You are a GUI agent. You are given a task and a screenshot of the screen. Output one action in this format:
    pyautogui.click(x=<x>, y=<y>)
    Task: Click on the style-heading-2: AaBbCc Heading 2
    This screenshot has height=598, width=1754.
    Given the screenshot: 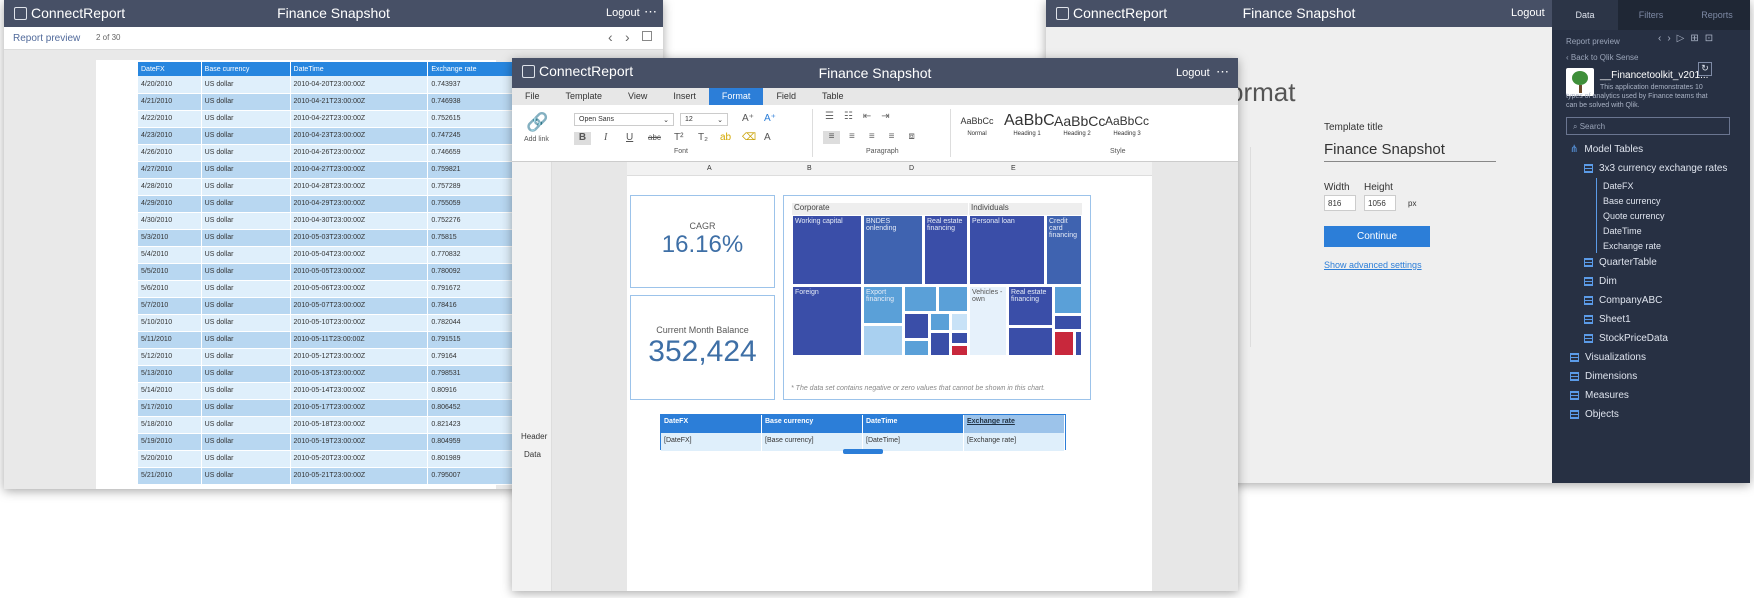 What is the action you would take?
    pyautogui.click(x=1079, y=124)
    